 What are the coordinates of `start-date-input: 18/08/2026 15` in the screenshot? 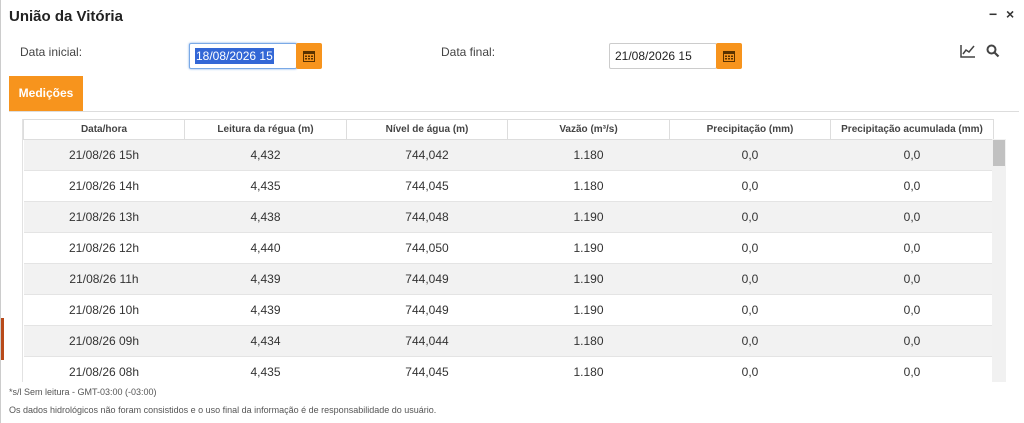 It's located at (243, 56).